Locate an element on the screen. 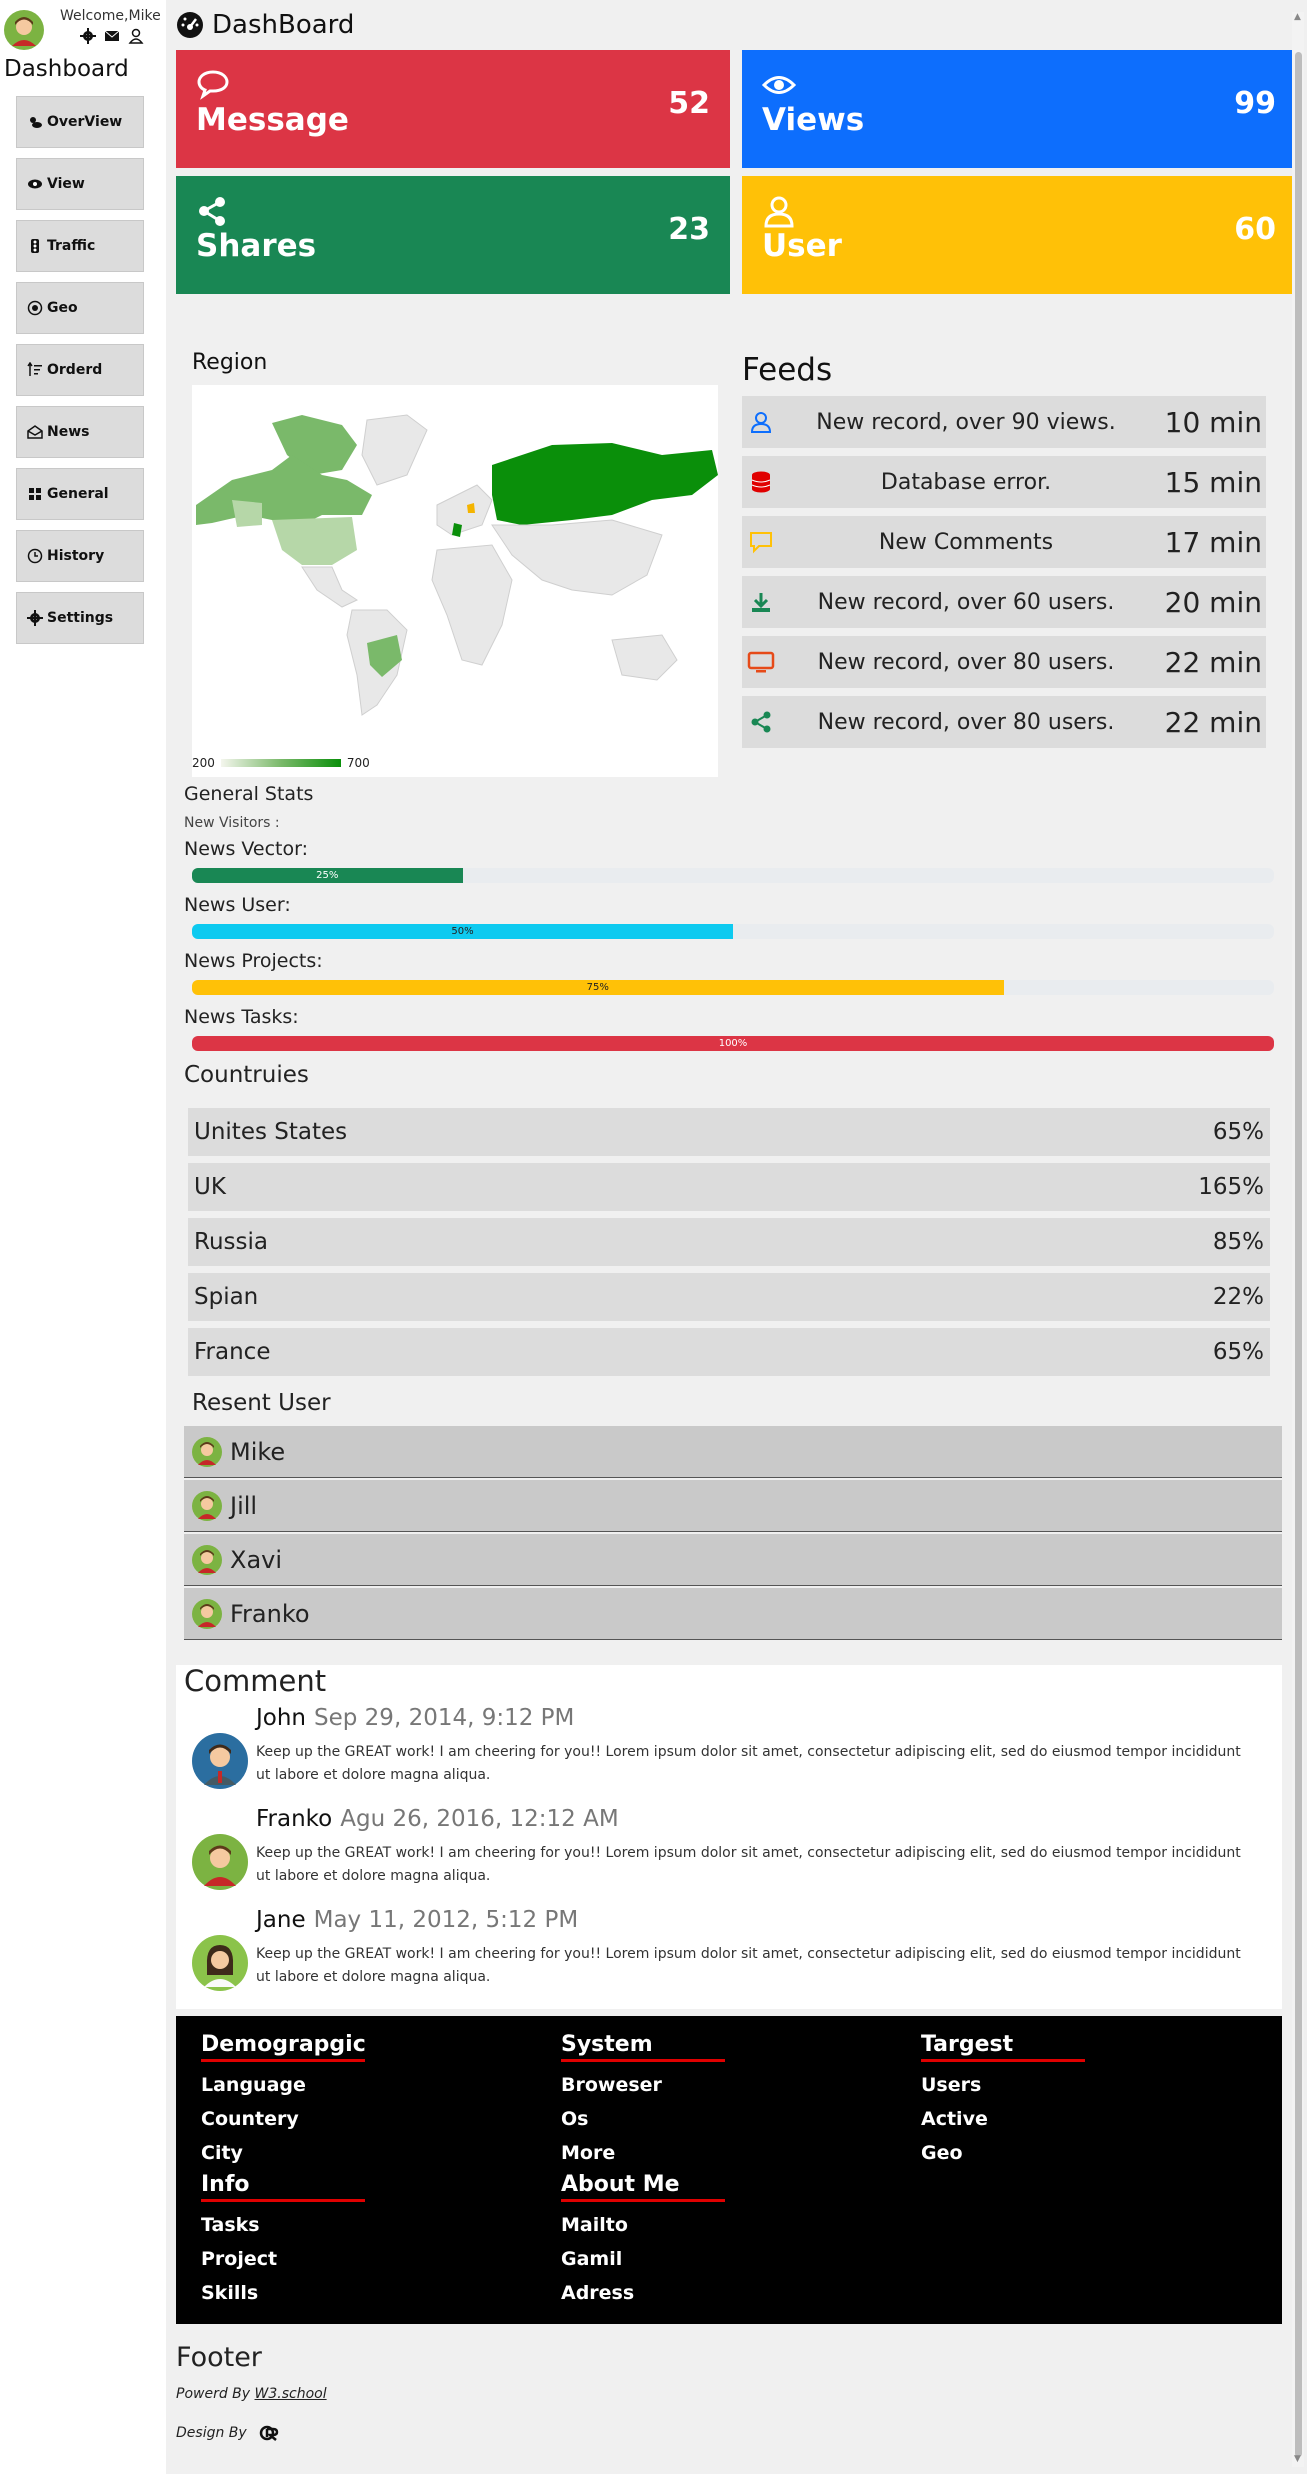 This screenshot has height=2474, width=1307. footer-link: Mailto is located at coordinates (643, 2225).